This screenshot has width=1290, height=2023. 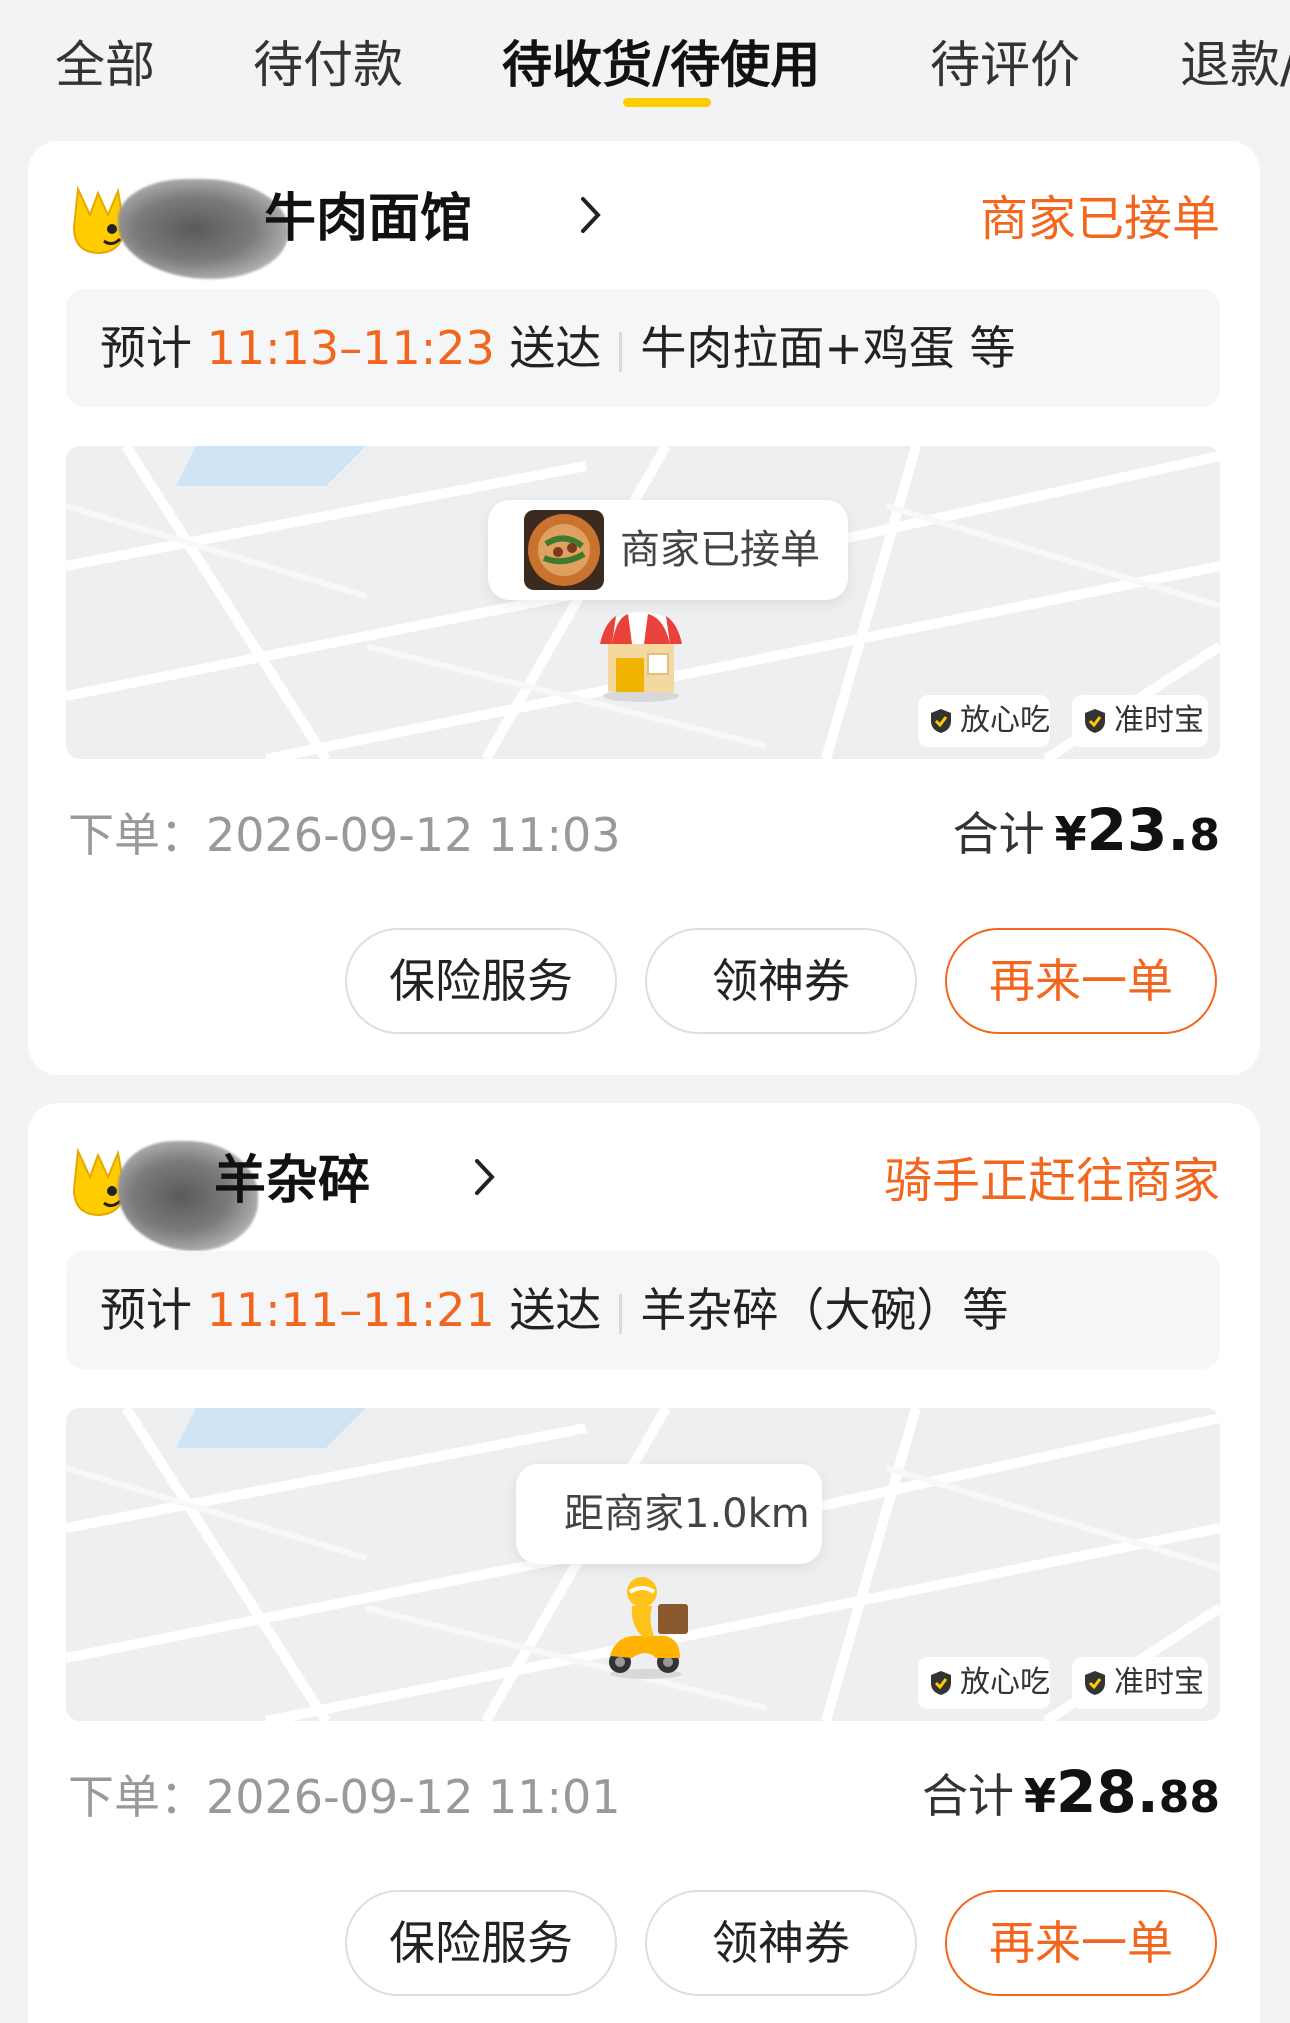 I want to click on active-tab-indicator, so click(x=667, y=102).